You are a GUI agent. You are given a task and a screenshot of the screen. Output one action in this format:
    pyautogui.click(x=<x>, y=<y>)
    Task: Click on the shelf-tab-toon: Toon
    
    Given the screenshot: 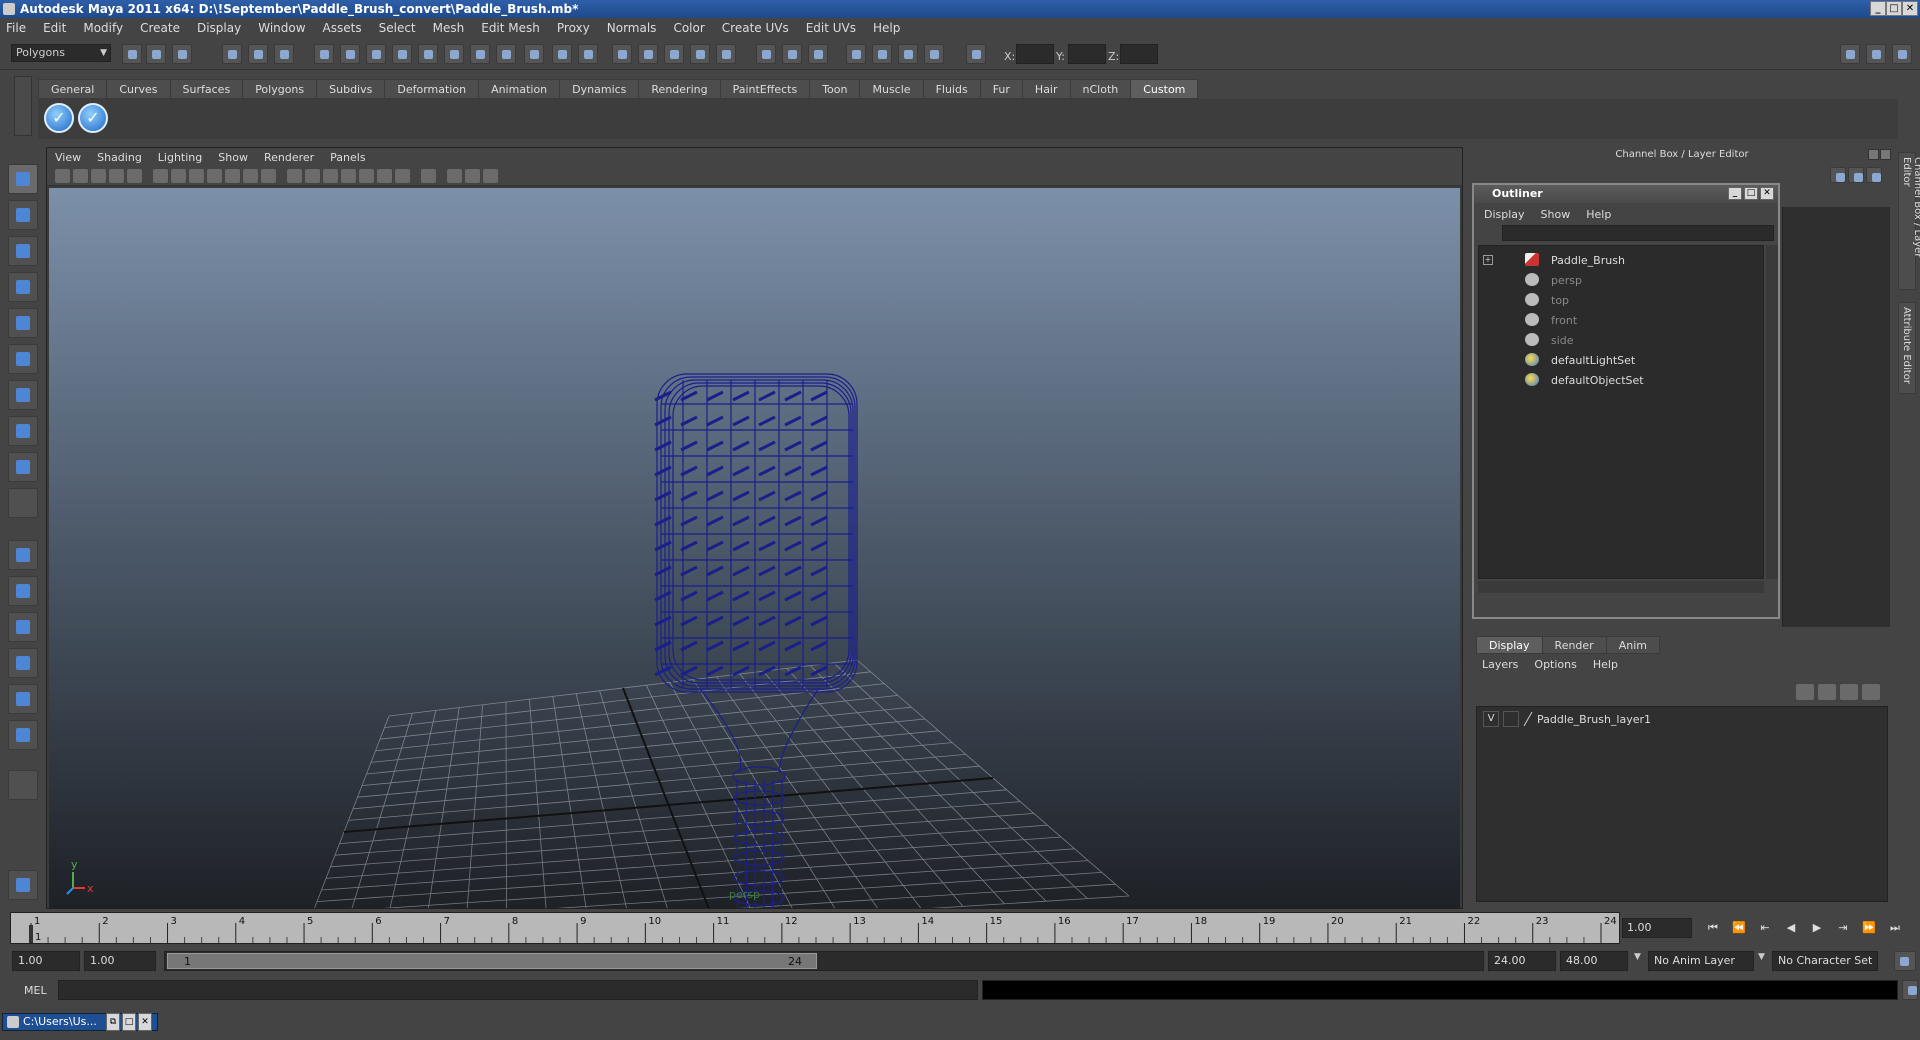 What is the action you would take?
    pyautogui.click(x=835, y=89)
    